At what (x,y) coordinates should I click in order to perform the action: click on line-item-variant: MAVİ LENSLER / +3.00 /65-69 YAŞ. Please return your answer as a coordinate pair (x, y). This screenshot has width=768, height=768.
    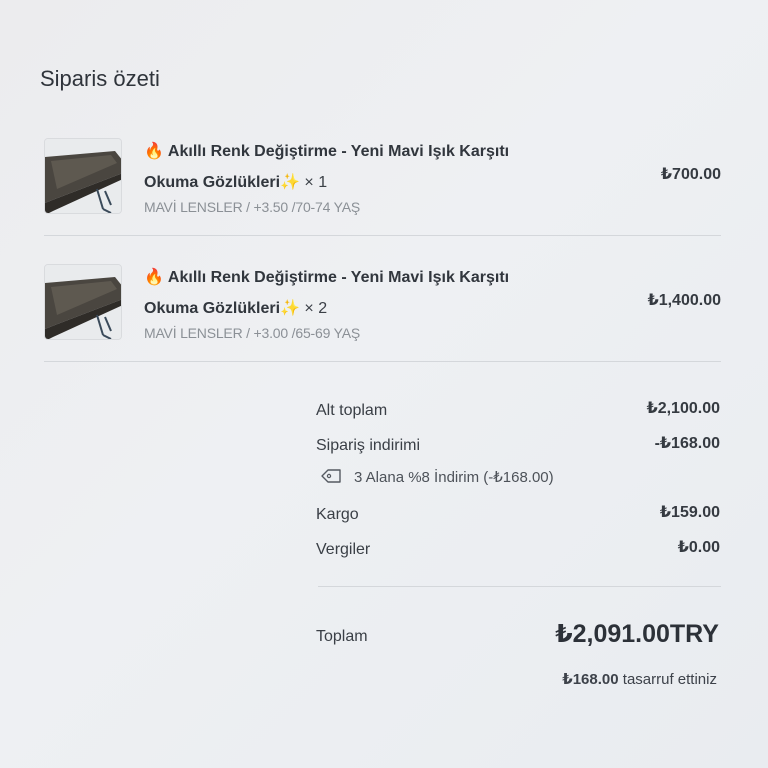
    Looking at the image, I should click on (252, 333).